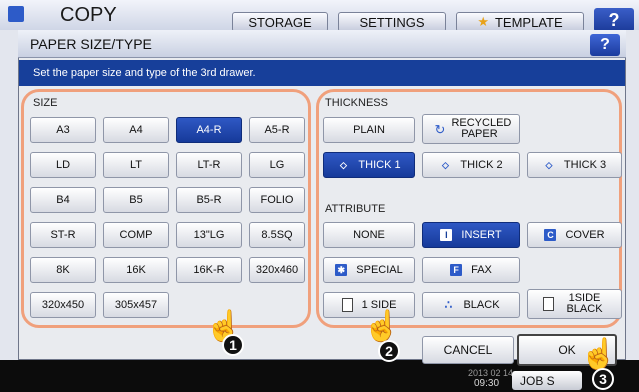 This screenshot has width=639, height=392. I want to click on attr-special-button: ✱ SPECIAL, so click(369, 270).